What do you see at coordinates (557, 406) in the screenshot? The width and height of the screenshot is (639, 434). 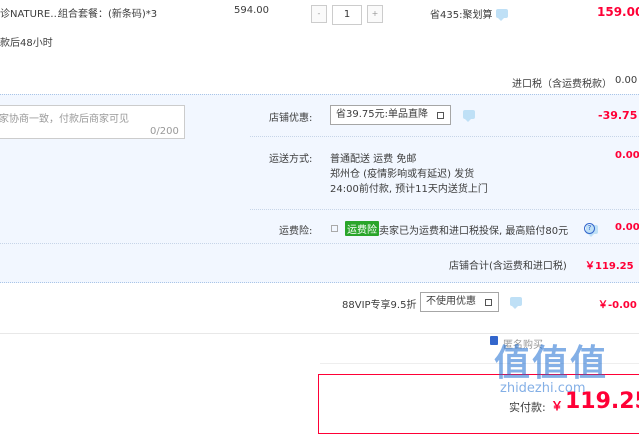 I see `pay-currency: ￥` at bounding box center [557, 406].